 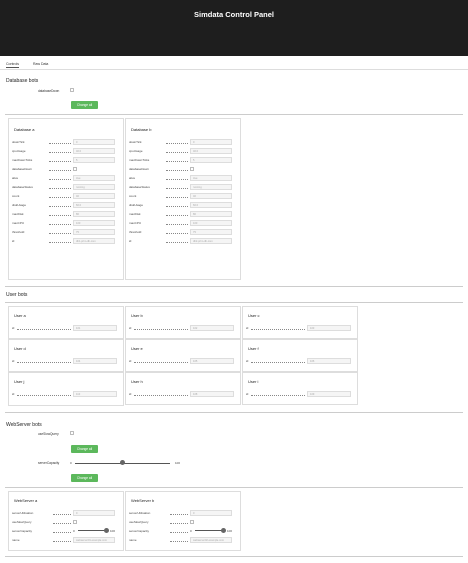 I want to click on server-name-value: webserver02.example.com, so click(x=211, y=539).